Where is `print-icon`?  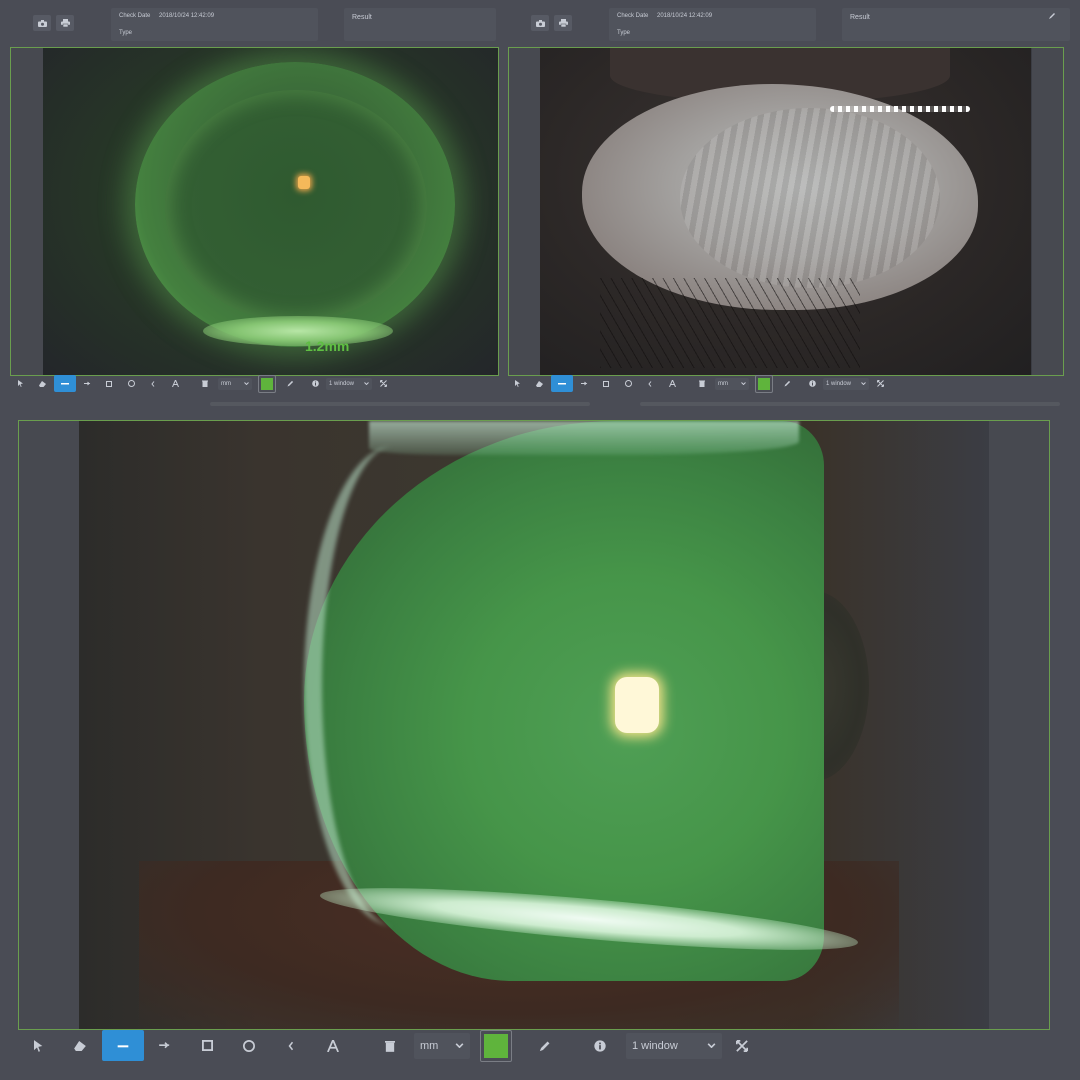 print-icon is located at coordinates (65, 23).